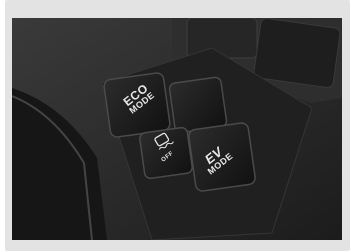 This screenshot has width=355, height=251. I want to click on top-switch-right, so click(297, 53).